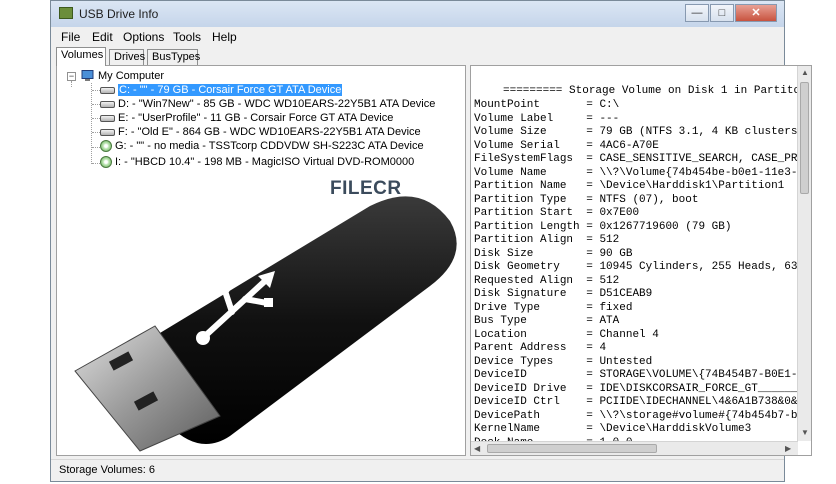 The width and height of the screenshot is (836, 484). Describe the element at coordinates (722, 13) in the screenshot. I see `maximize-button: □` at that location.